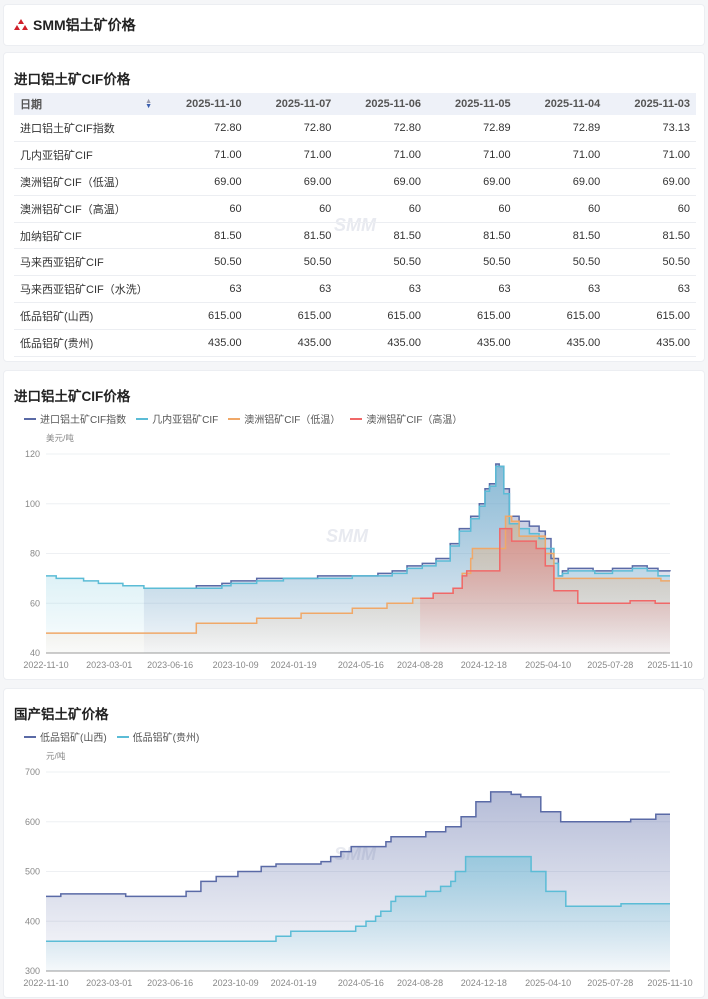 Image resolution: width=708 pixels, height=999 pixels. Describe the element at coordinates (32, 772) in the screenshot. I see `y-tick-label: 700` at that location.